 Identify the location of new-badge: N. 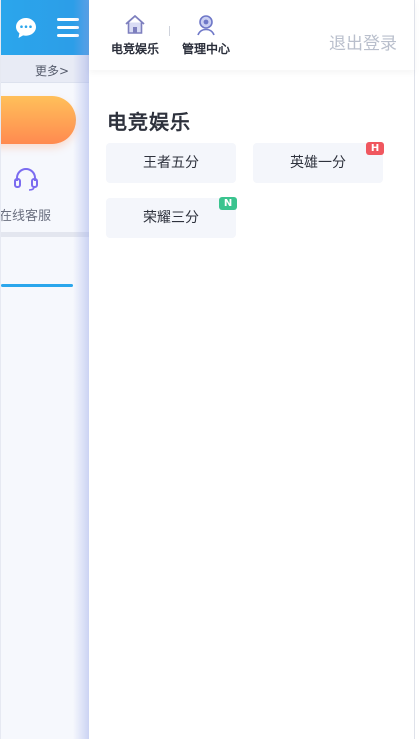
(228, 203).